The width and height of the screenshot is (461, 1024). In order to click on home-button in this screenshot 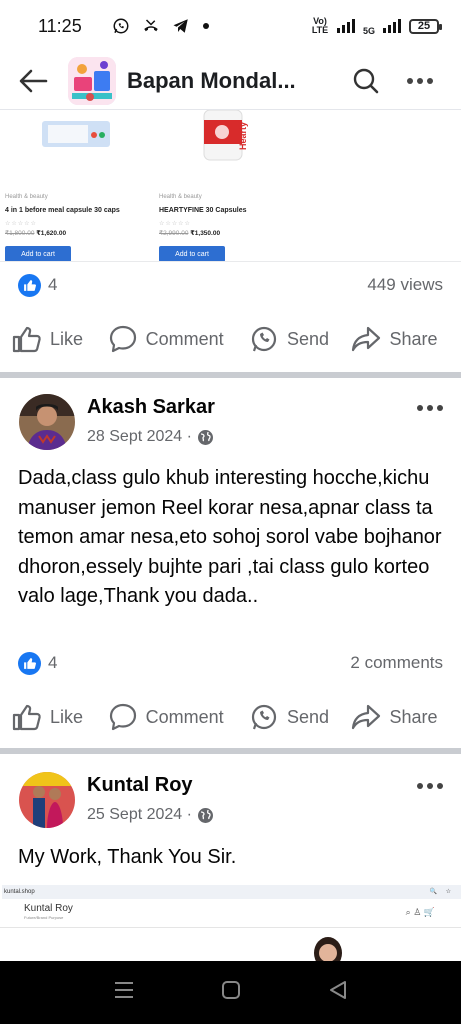, I will do `click(231, 992)`.